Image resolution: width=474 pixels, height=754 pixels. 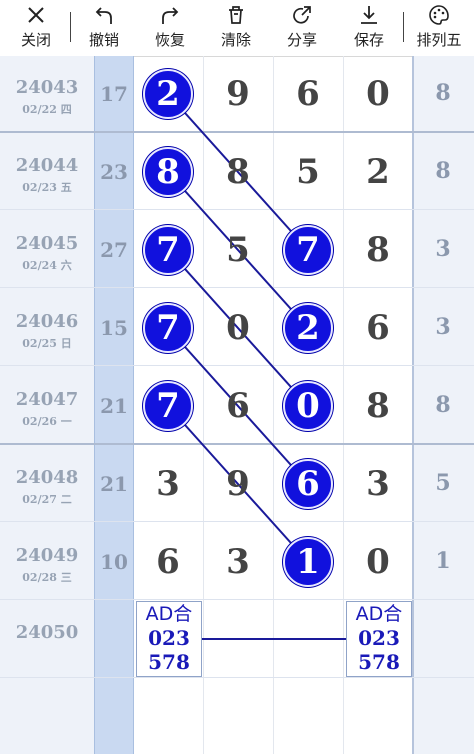 What do you see at coordinates (104, 28) in the screenshot?
I see `undo-button: 撤销` at bounding box center [104, 28].